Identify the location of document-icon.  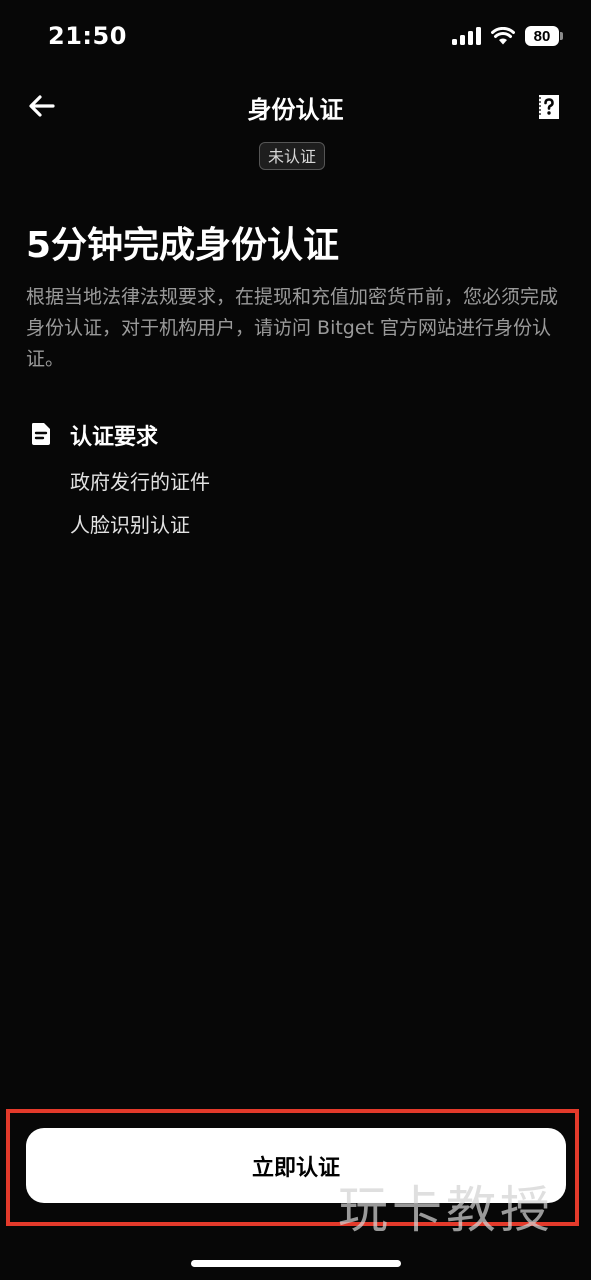
(41, 434).